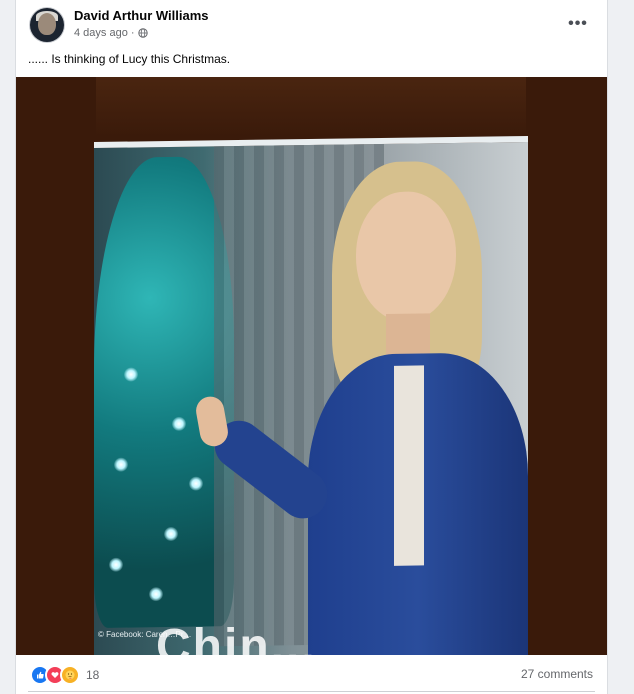 The height and width of the screenshot is (694, 634). What do you see at coordinates (311, 691) in the screenshot?
I see `footer-divider` at bounding box center [311, 691].